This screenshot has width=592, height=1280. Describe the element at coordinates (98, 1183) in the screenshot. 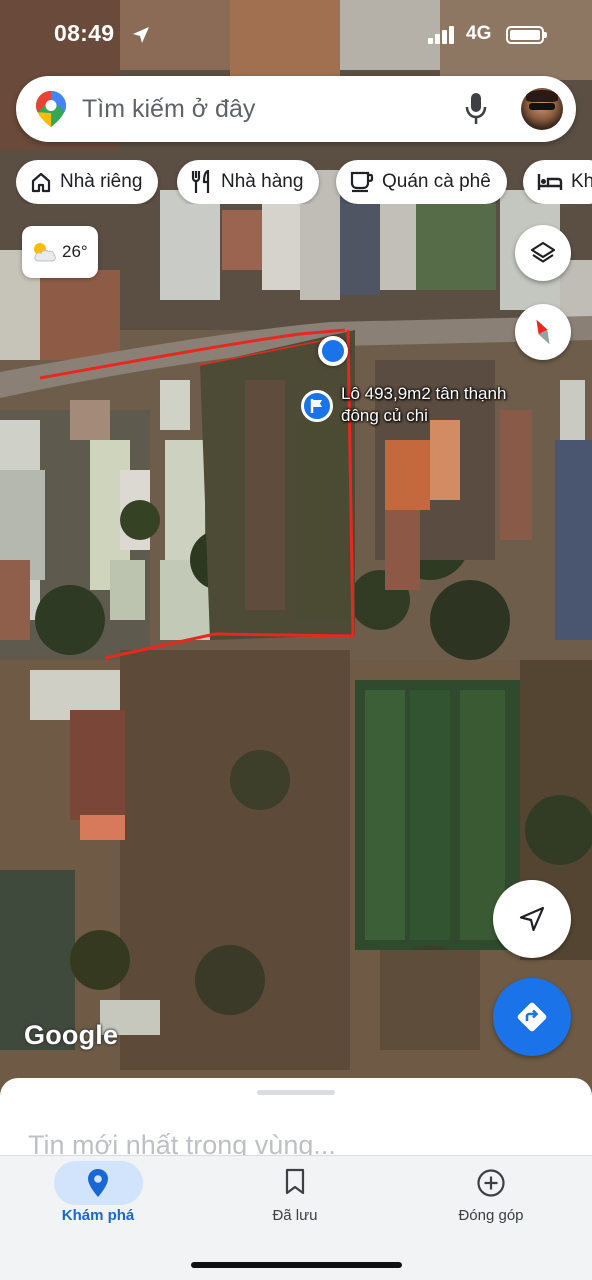

I see `explore-pin-icon` at that location.